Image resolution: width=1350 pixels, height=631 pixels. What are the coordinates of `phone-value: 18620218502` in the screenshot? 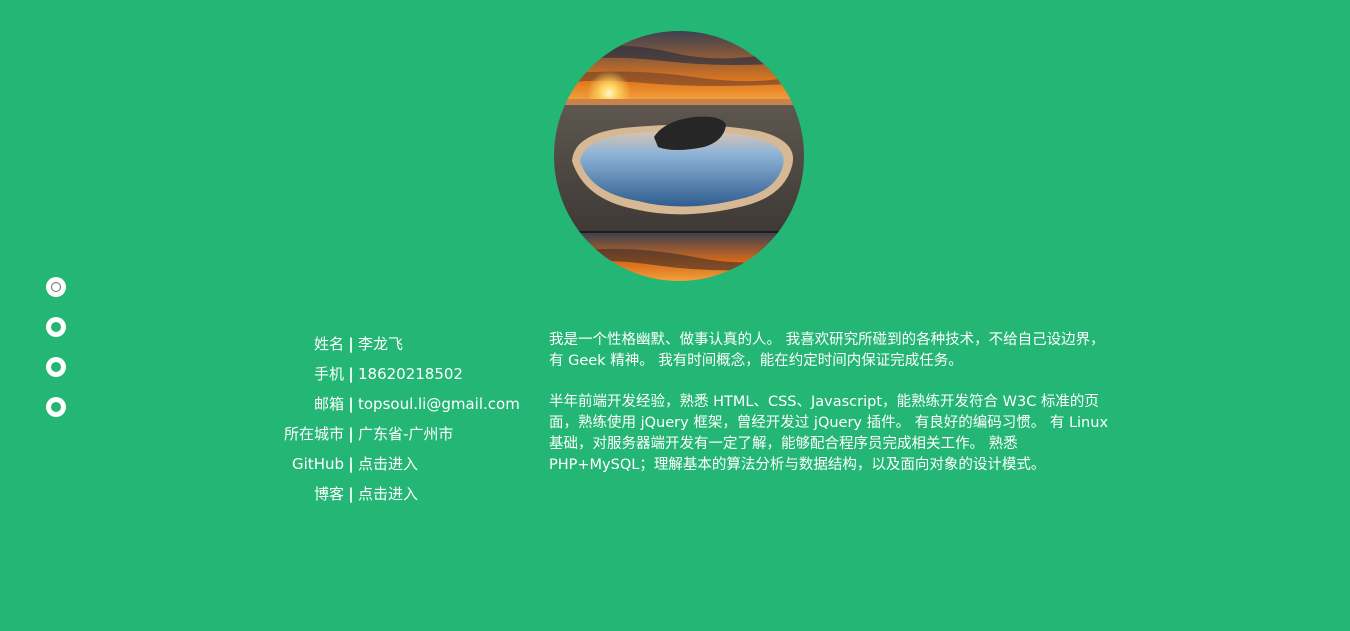 It's located at (410, 374).